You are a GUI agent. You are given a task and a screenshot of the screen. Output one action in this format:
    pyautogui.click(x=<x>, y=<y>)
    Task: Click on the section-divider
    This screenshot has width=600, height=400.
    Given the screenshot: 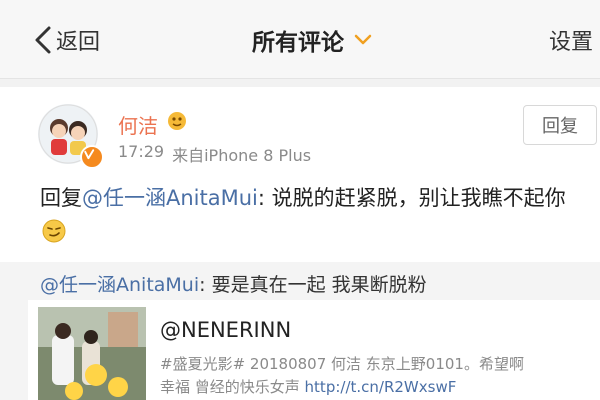 What is the action you would take?
    pyautogui.click(x=300, y=83)
    